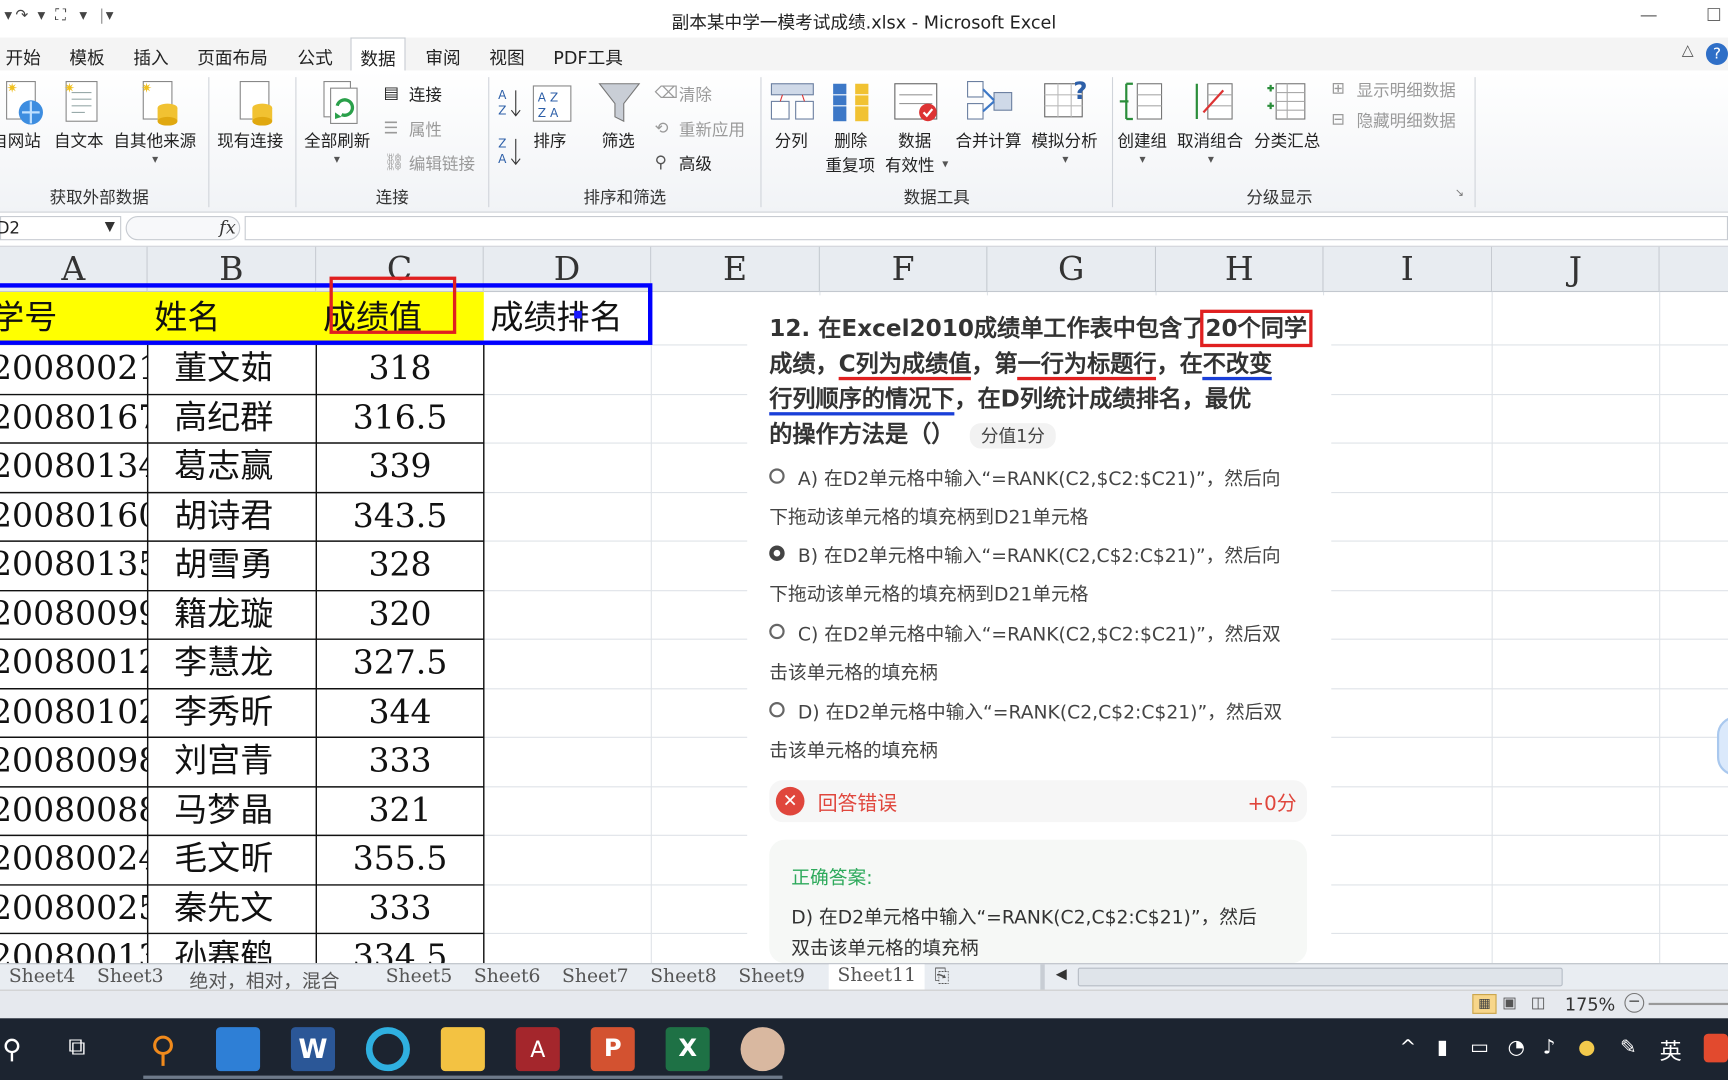 The image size is (1728, 1080). What do you see at coordinates (1065, 140) in the screenshot?
I see `what-if-analysis-button: 模拟分析` at bounding box center [1065, 140].